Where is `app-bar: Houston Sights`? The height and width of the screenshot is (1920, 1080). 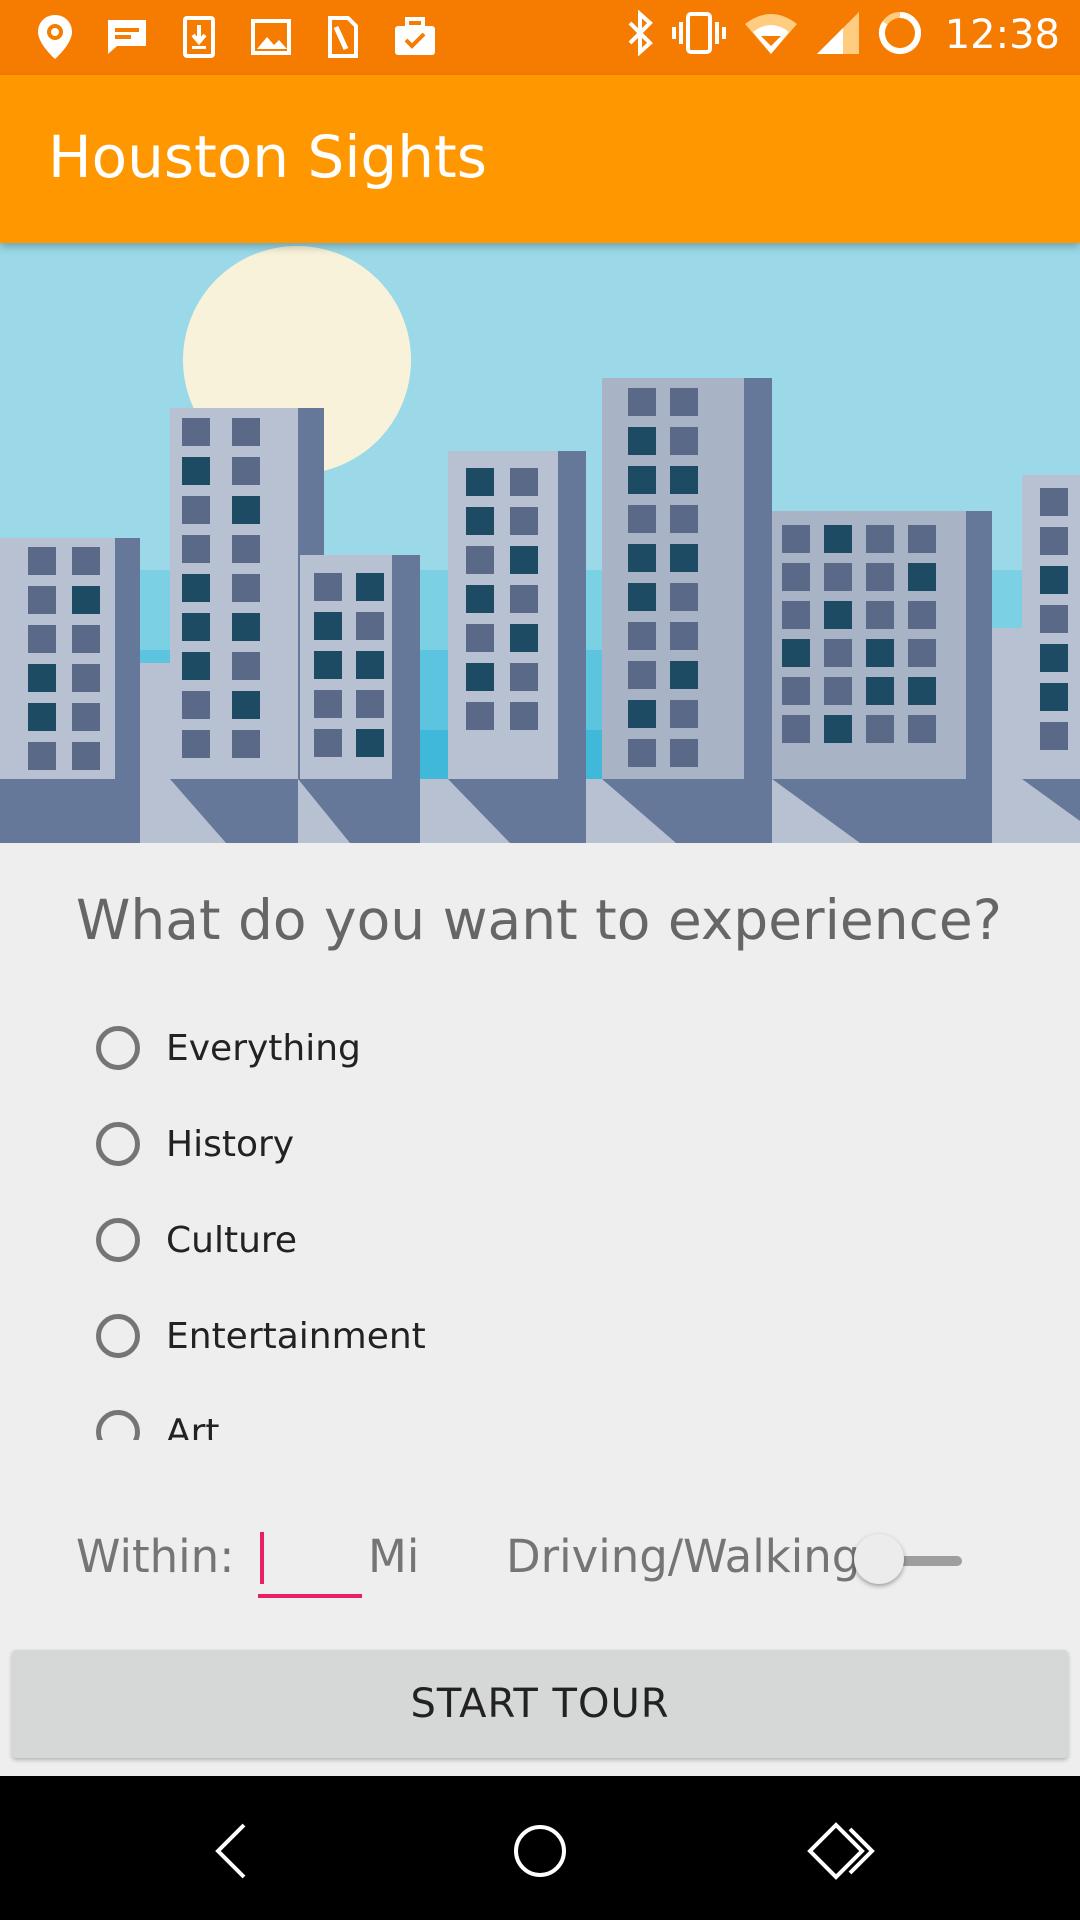 app-bar: Houston Sights is located at coordinates (540, 159).